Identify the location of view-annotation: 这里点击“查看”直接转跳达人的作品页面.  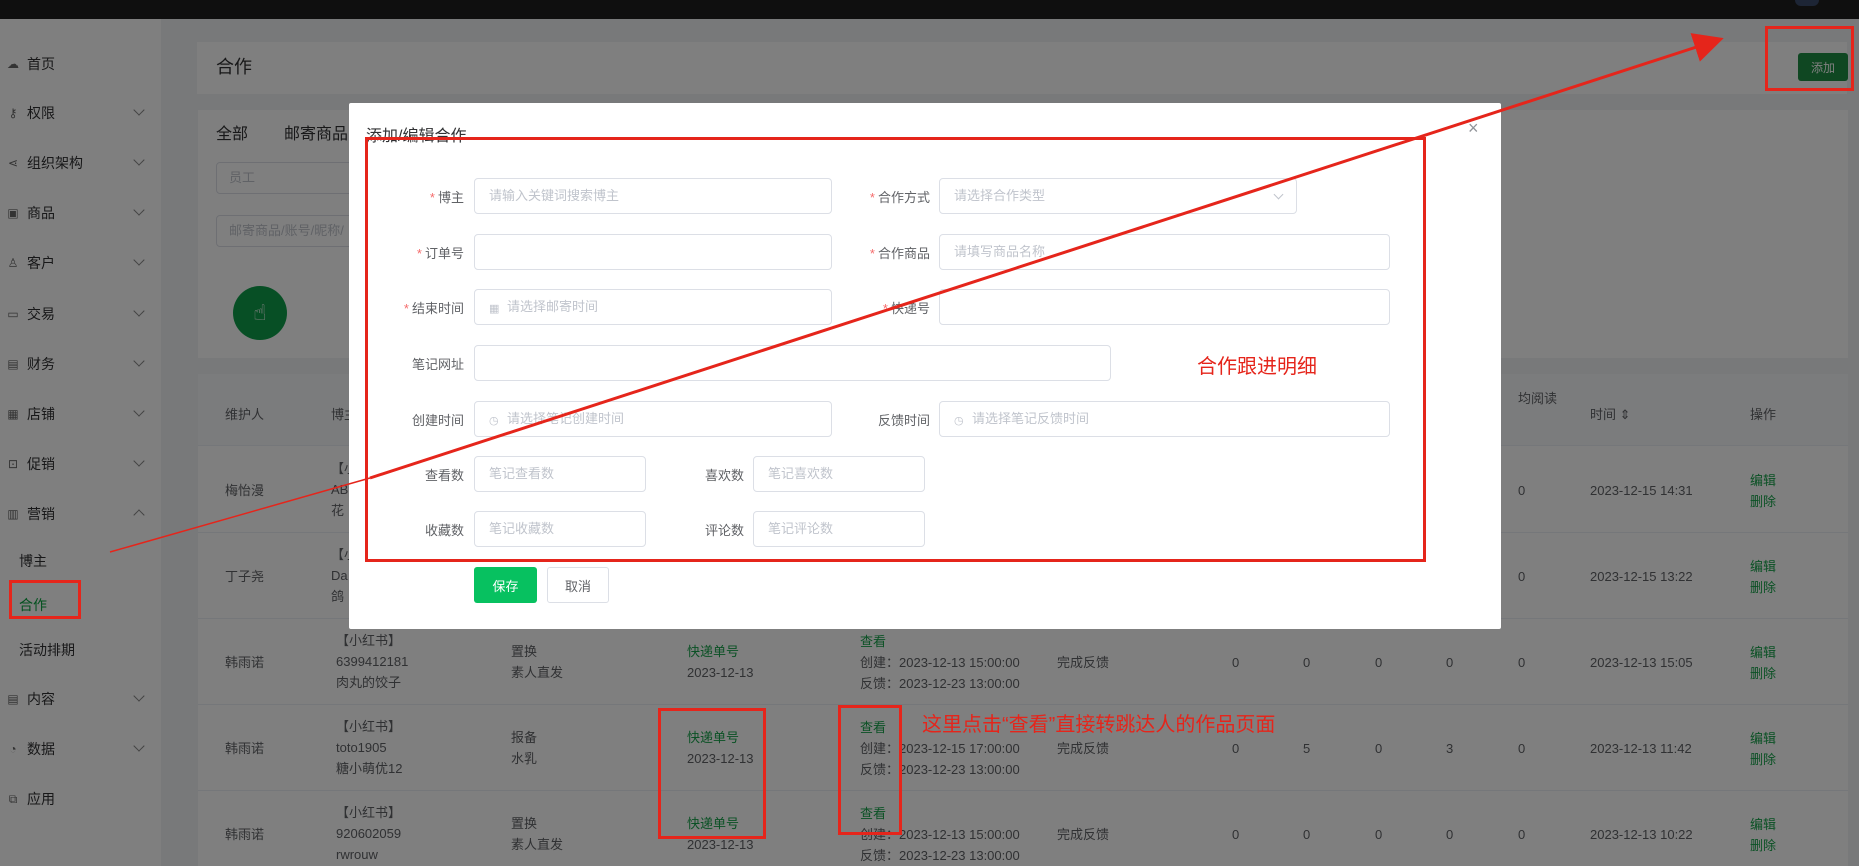
(1099, 725).